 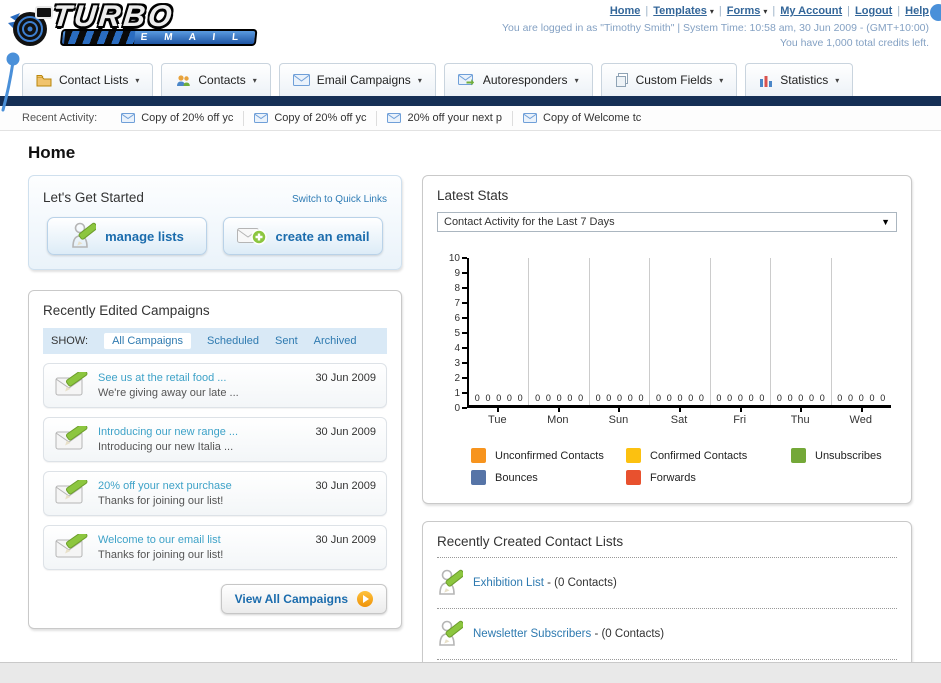 I want to click on contact-list-name-link: Exhibition List, so click(x=510, y=583).